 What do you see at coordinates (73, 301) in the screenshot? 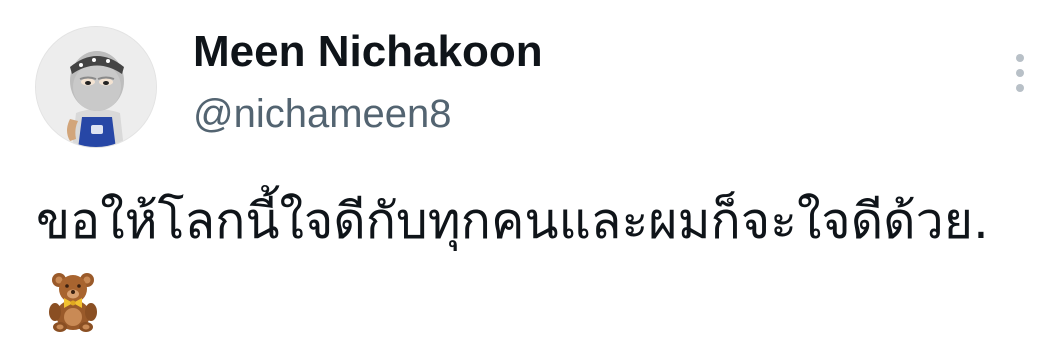
I see `teddy-bear-icon` at bounding box center [73, 301].